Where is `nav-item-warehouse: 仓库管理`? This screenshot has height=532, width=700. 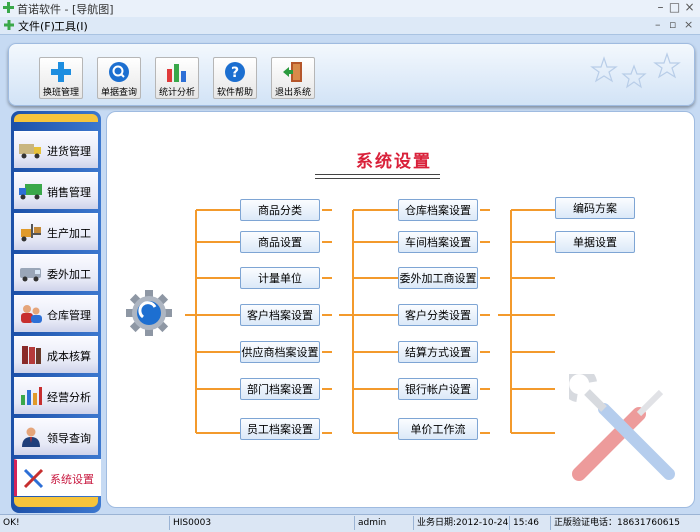 nav-item-warehouse: 仓库管理 is located at coordinates (56, 313).